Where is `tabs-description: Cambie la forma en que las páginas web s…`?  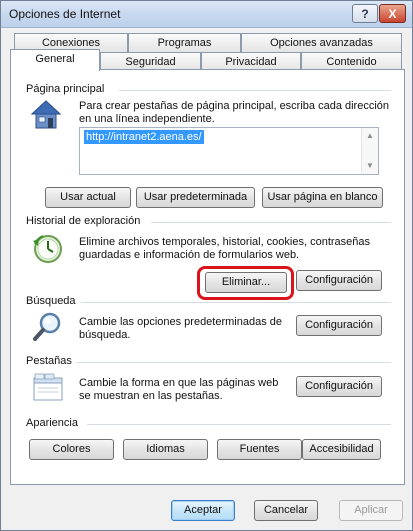
tabs-description: Cambie la forma en que las páginas web s… is located at coordinates (184, 390).